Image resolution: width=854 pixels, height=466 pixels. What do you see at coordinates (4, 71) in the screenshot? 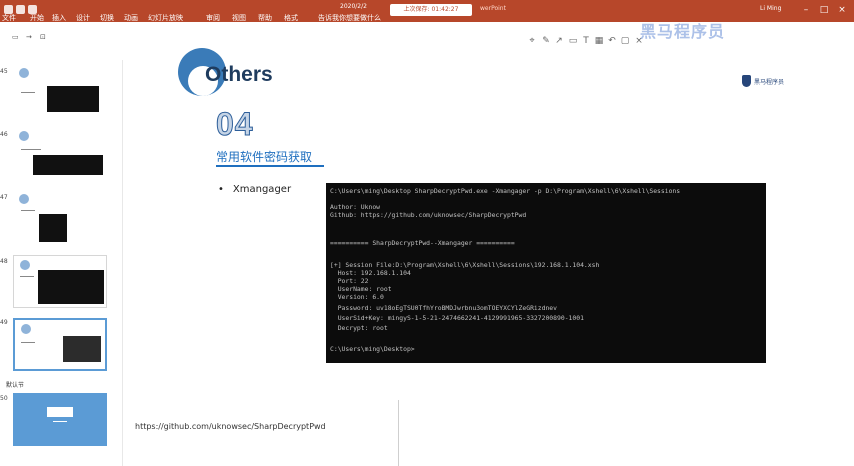
I see `slide-number: 45` at bounding box center [4, 71].